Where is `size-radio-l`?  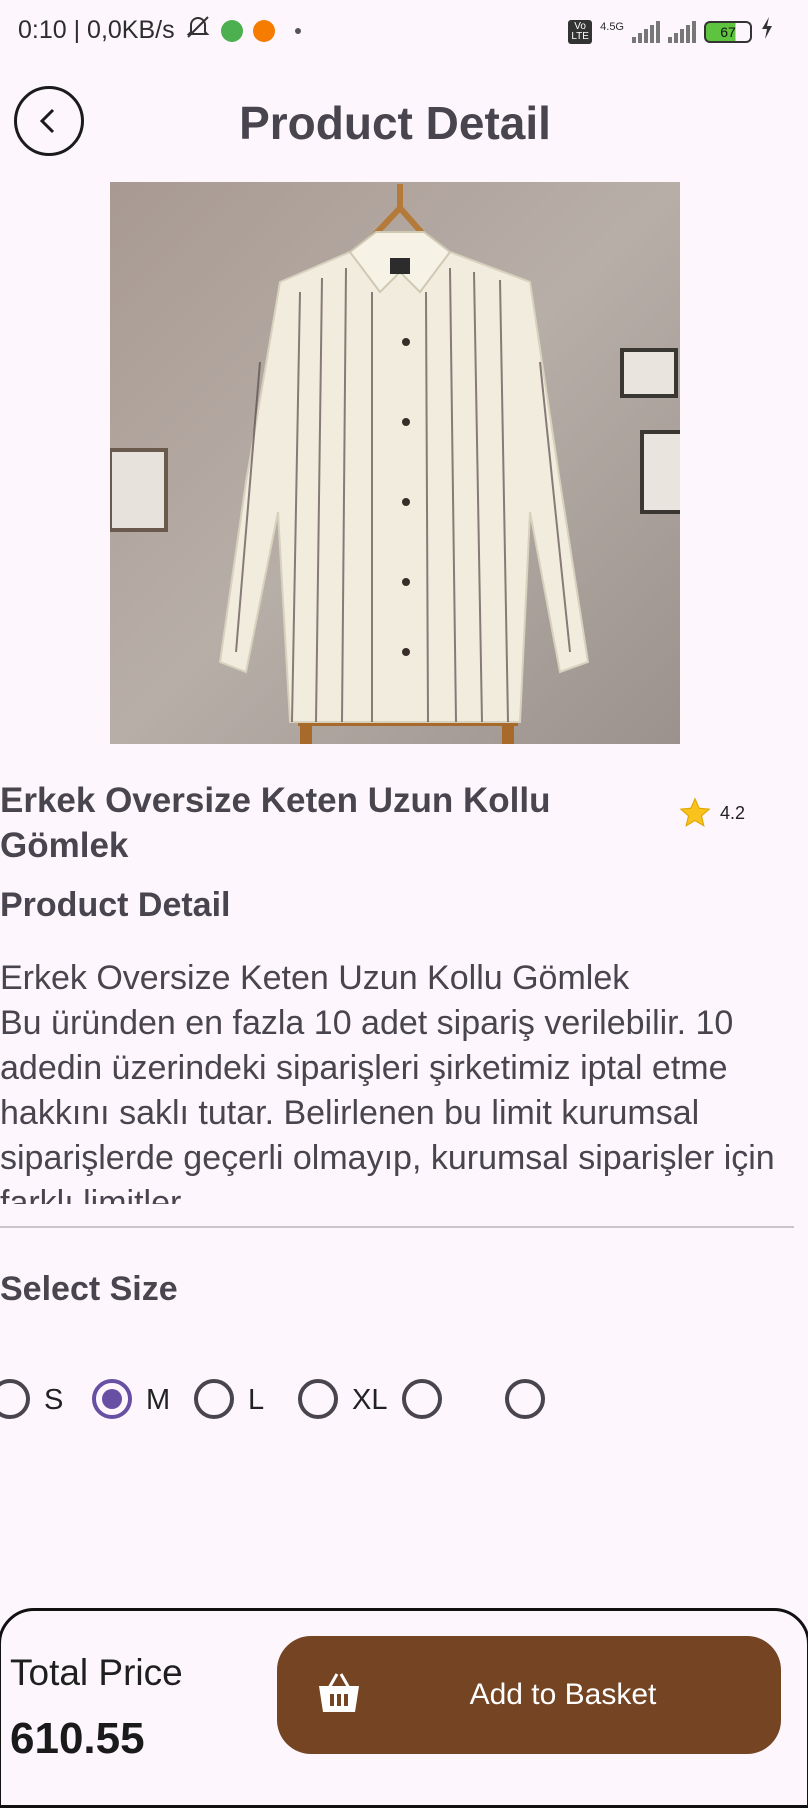 size-radio-l is located at coordinates (214, 1399).